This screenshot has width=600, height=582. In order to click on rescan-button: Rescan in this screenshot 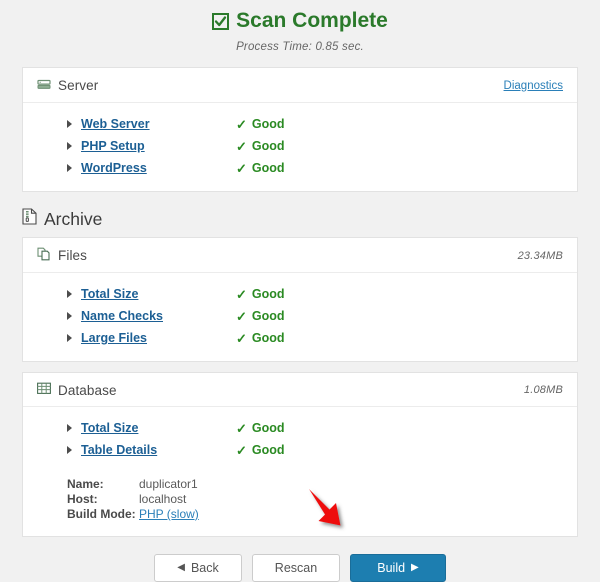, I will do `click(296, 568)`.